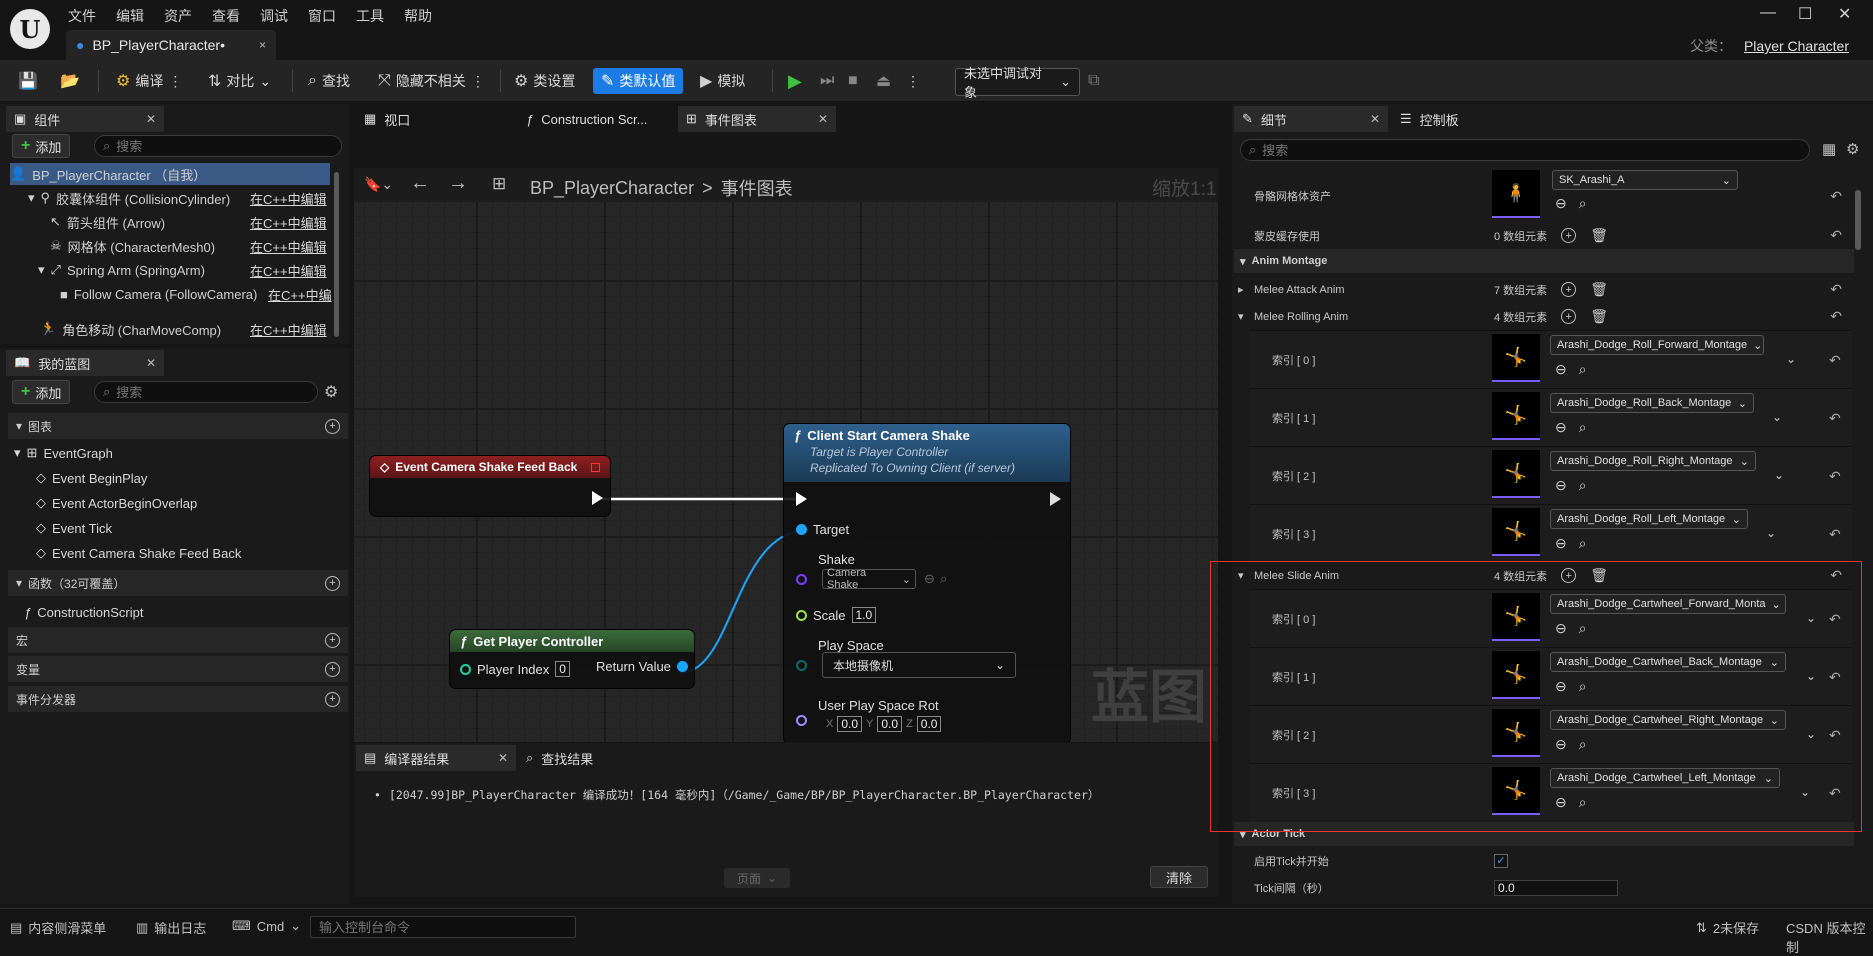  Describe the element at coordinates (30, 29) in the screenshot. I see `unreal-logo-icon: U` at that location.